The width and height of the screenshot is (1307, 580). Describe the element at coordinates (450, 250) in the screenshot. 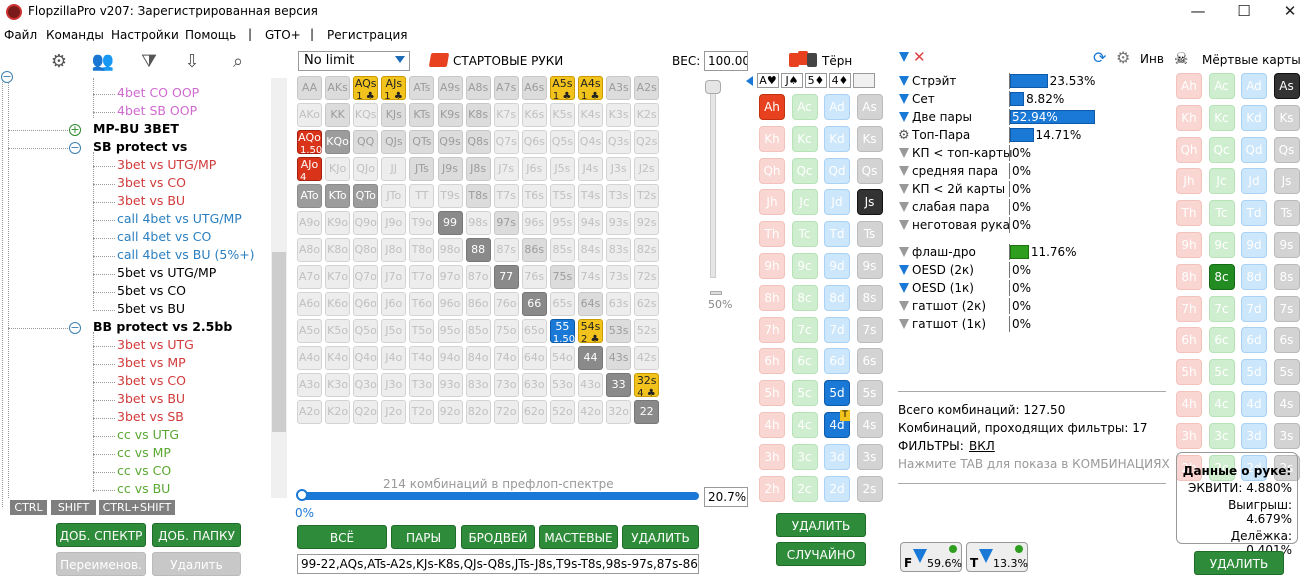

I see `hand-cell: 98o` at that location.